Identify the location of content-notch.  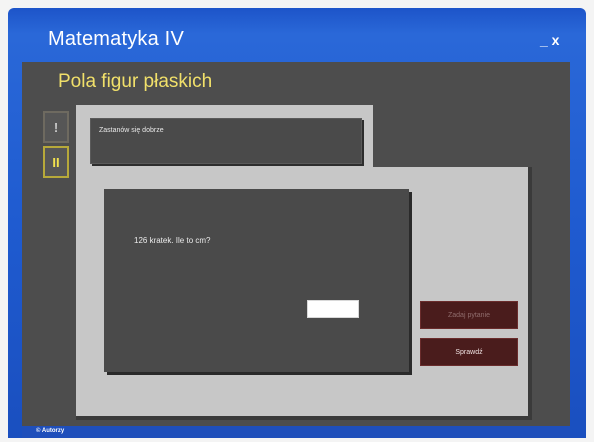
(452, 136).